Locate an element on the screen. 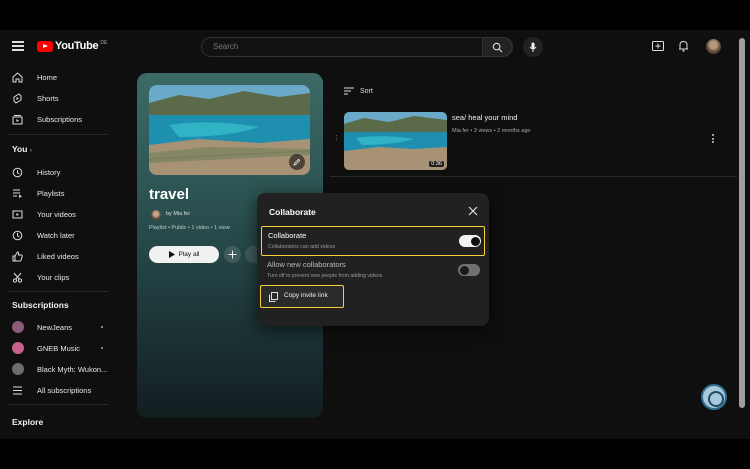  assistant-floating-button is located at coordinates (714, 397).